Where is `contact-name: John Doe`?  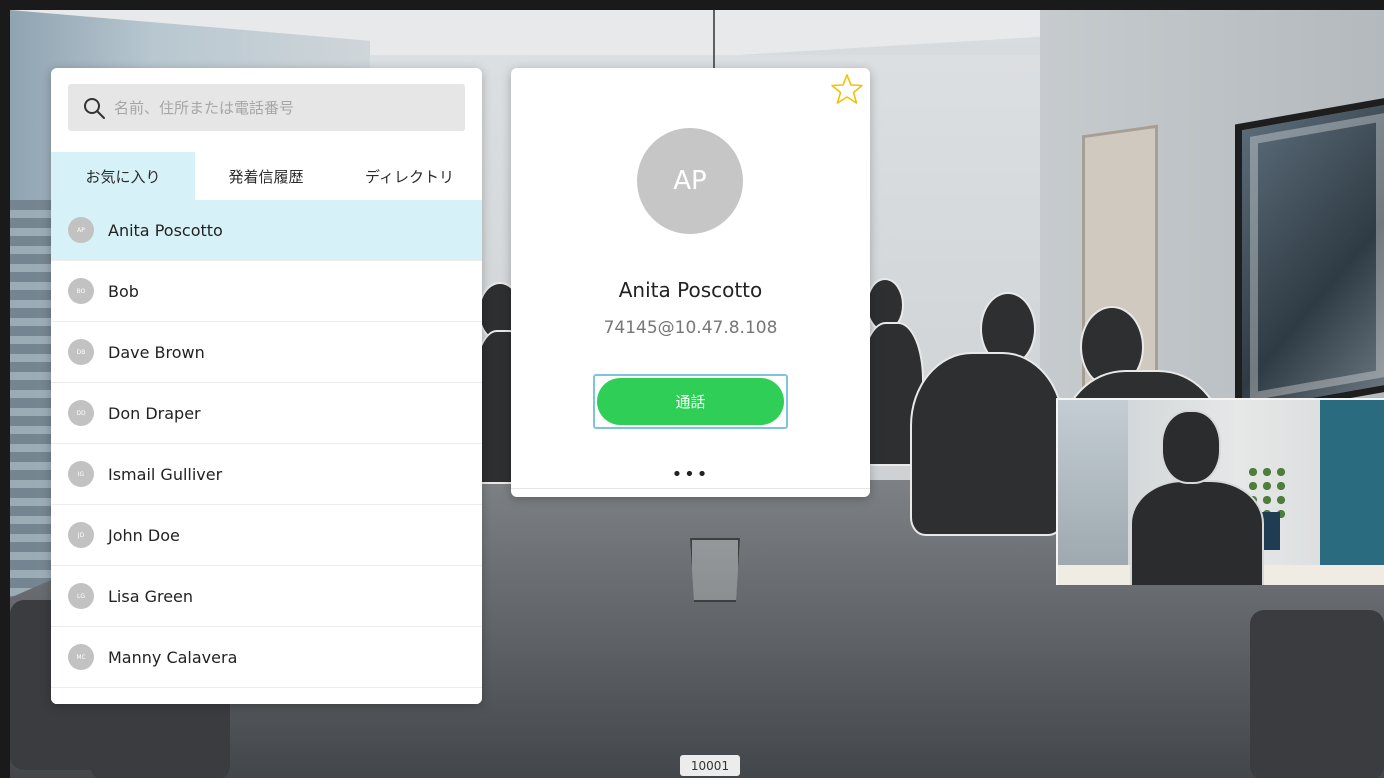 contact-name: John Doe is located at coordinates (144, 535).